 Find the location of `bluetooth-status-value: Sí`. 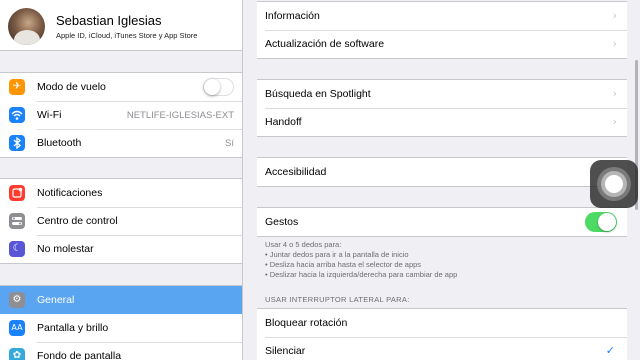

bluetooth-status-value: Sí is located at coordinates (229, 143).